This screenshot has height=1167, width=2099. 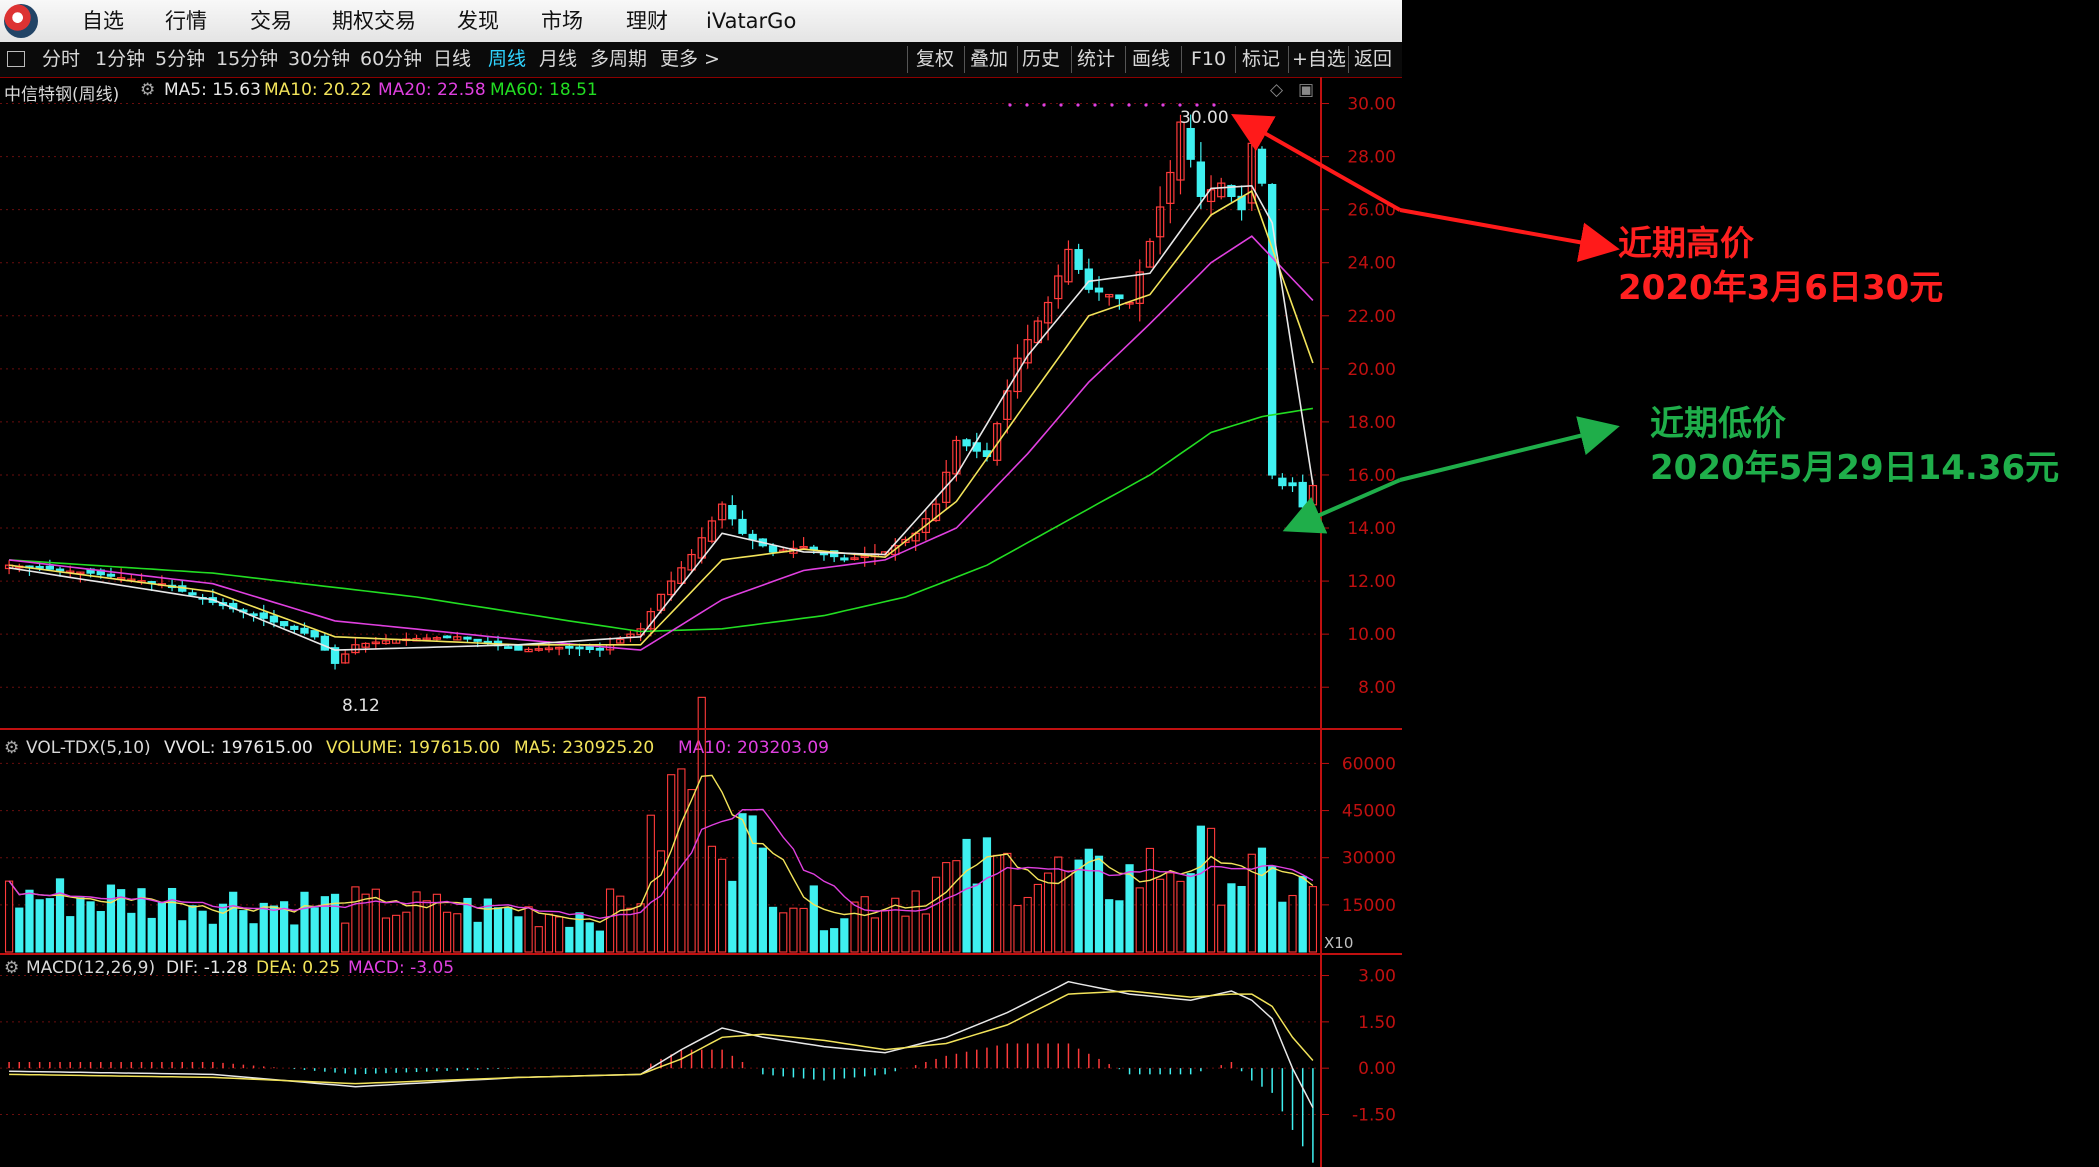 I want to click on tab-1min: 1分钟, so click(x=120, y=59).